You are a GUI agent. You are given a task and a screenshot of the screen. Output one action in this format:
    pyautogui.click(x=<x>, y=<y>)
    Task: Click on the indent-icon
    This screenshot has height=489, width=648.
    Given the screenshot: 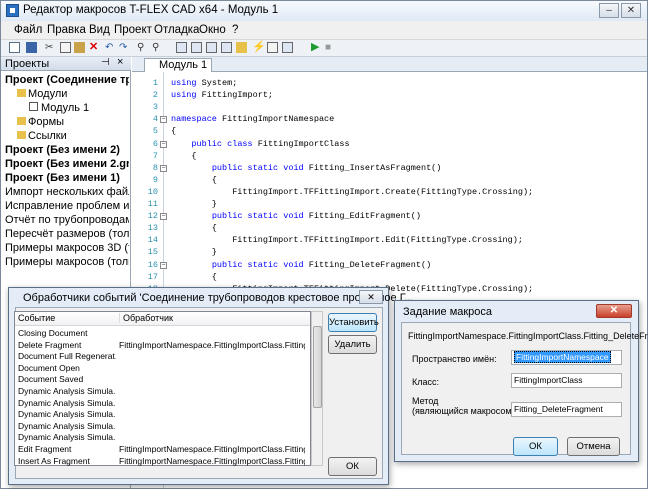 What is the action you would take?
    pyautogui.click(x=181, y=47)
    